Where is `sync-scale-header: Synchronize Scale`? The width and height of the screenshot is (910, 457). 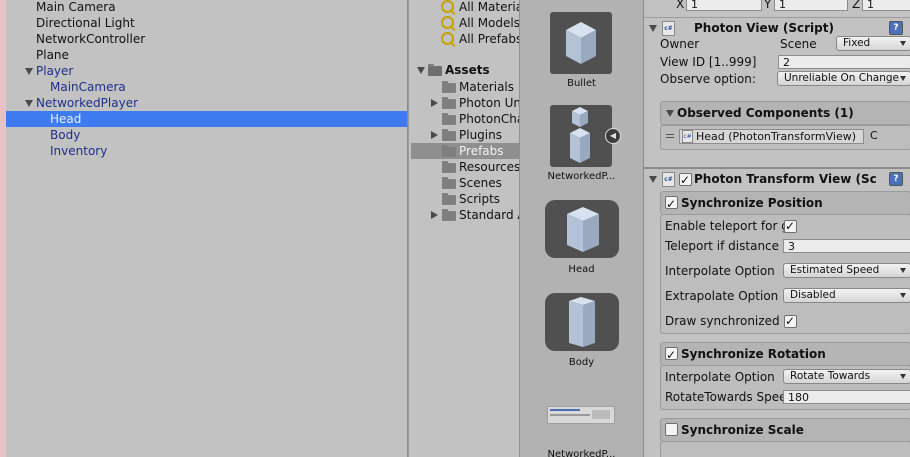
sync-scale-header: Synchronize Scale is located at coordinates (785, 430).